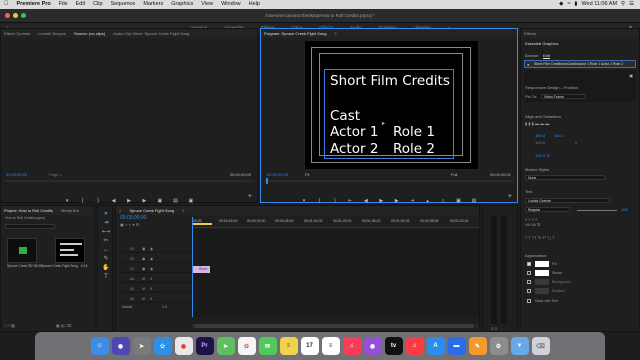 The image size is (640, 360). Describe the element at coordinates (17, 33) in the screenshot. I see `tab-effect-controls: Effect Controls` at that location.